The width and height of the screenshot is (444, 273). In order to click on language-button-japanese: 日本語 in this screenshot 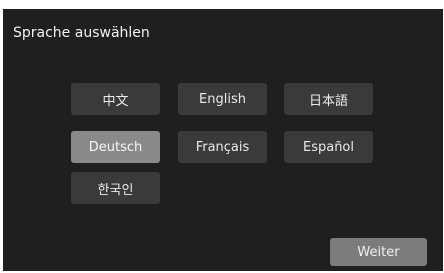, I will do `click(328, 99)`.